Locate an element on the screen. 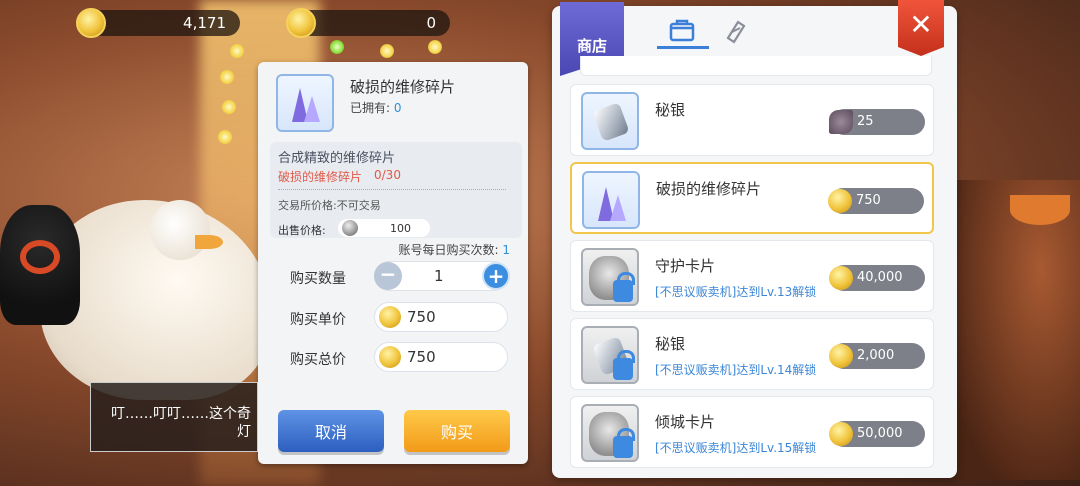  background-decor is located at coordinates (1015, 330).